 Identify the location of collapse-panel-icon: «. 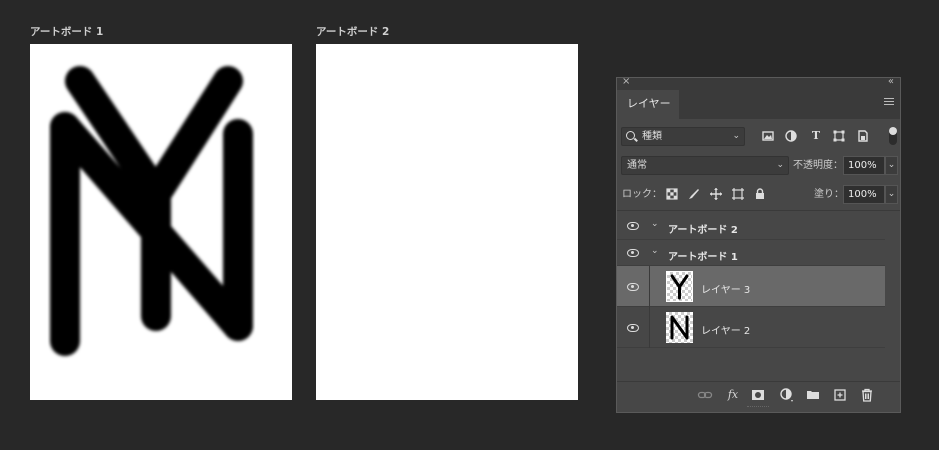
(891, 81).